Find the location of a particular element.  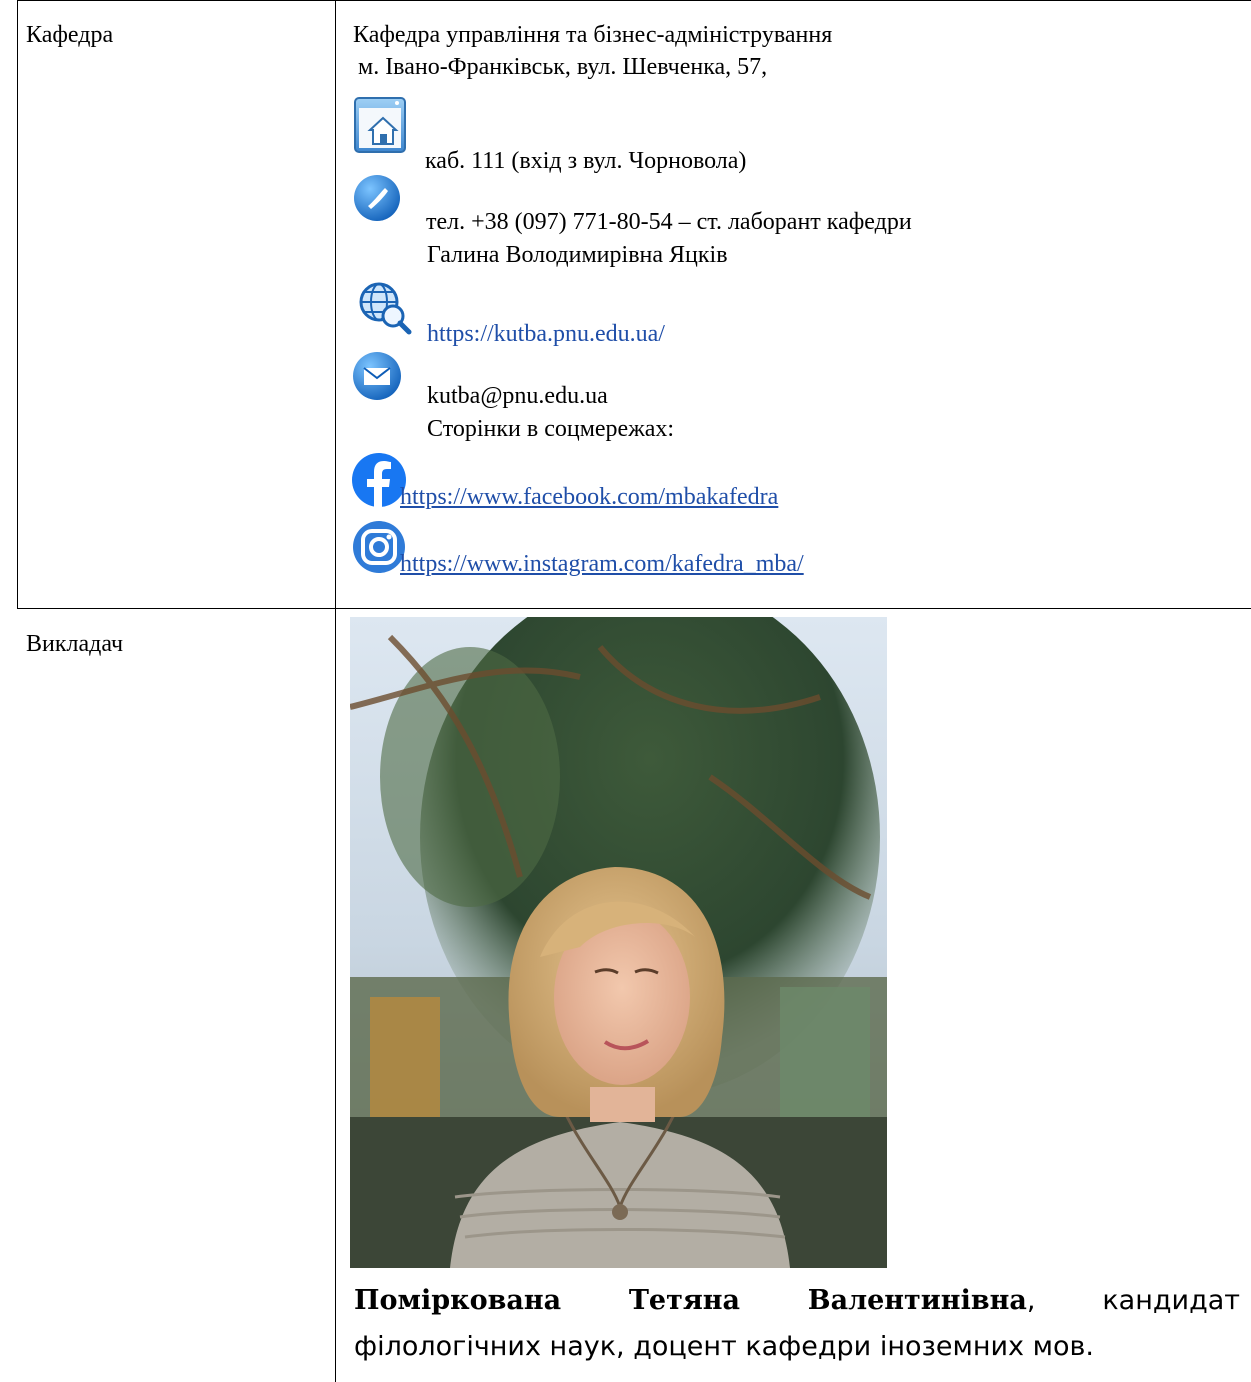

department-phone-person: Галина Володимирівна Яцків is located at coordinates (577, 255).